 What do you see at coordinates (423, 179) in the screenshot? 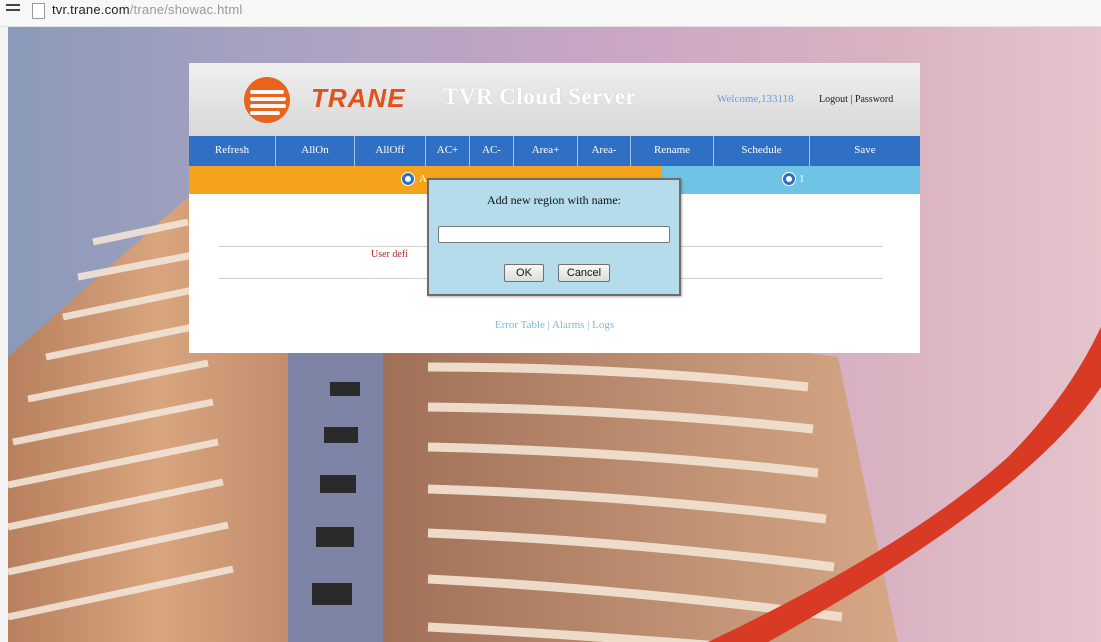
I see `area-tab-label: A` at bounding box center [423, 179].